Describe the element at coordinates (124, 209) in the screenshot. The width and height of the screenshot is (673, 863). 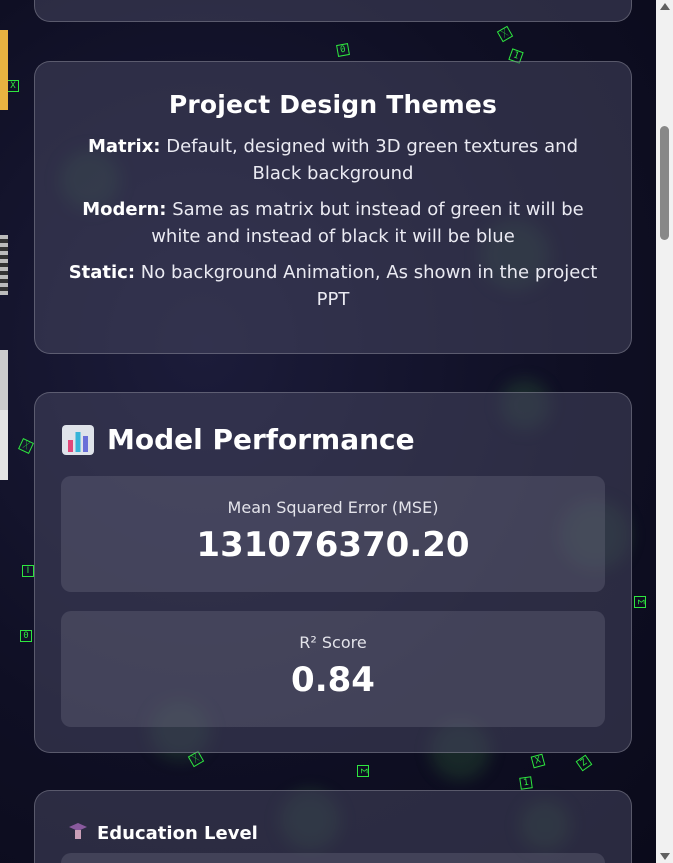
I see `theme-name: Modern:` at that location.